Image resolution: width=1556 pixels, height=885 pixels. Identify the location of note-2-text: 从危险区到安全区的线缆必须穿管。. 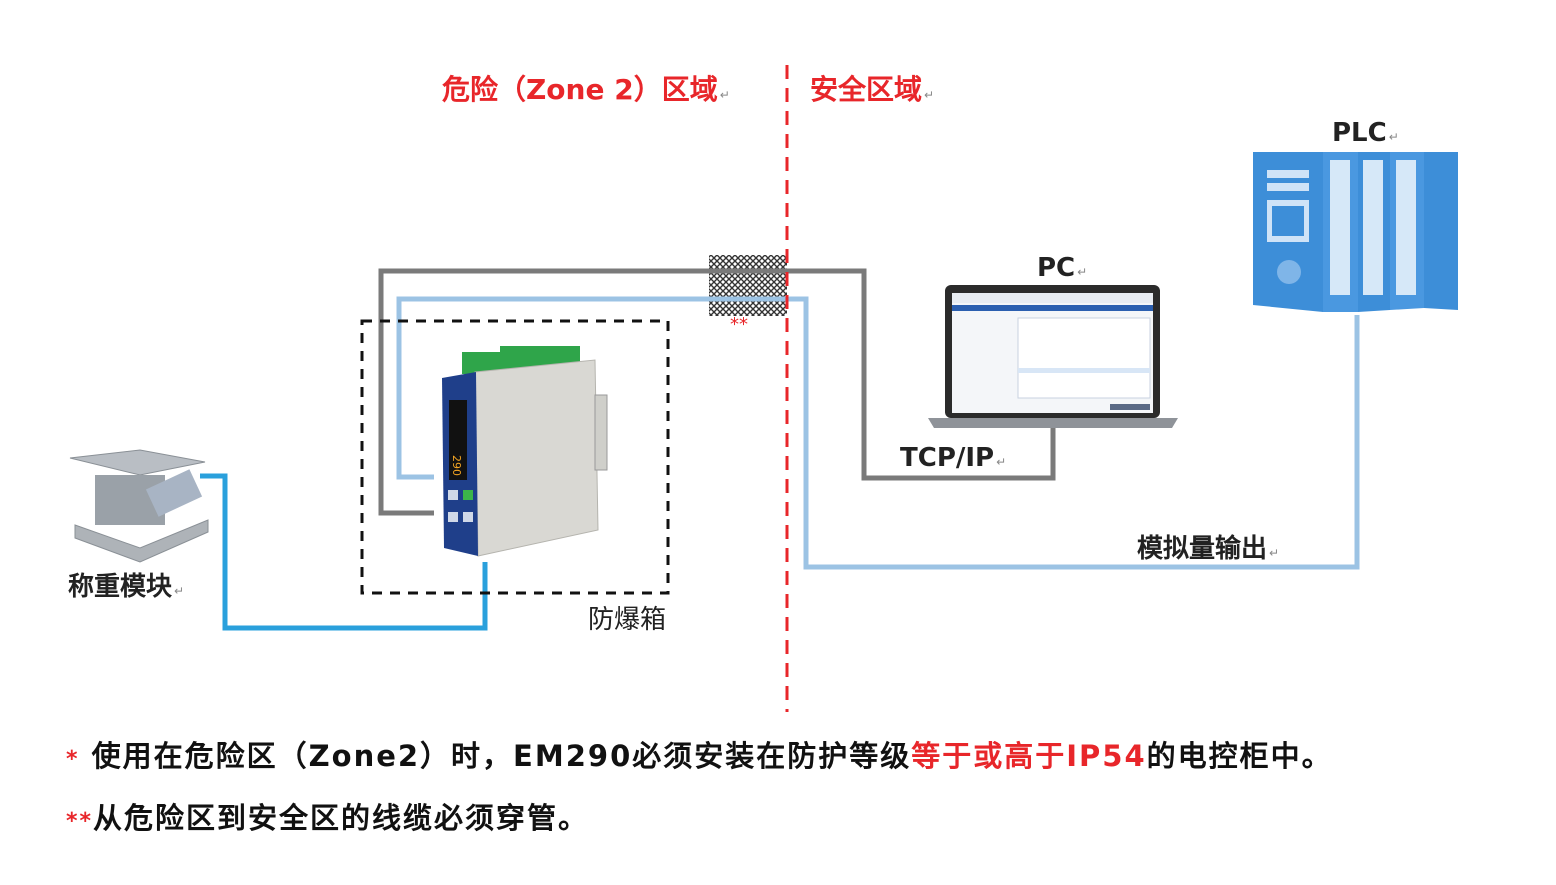
(341, 818).